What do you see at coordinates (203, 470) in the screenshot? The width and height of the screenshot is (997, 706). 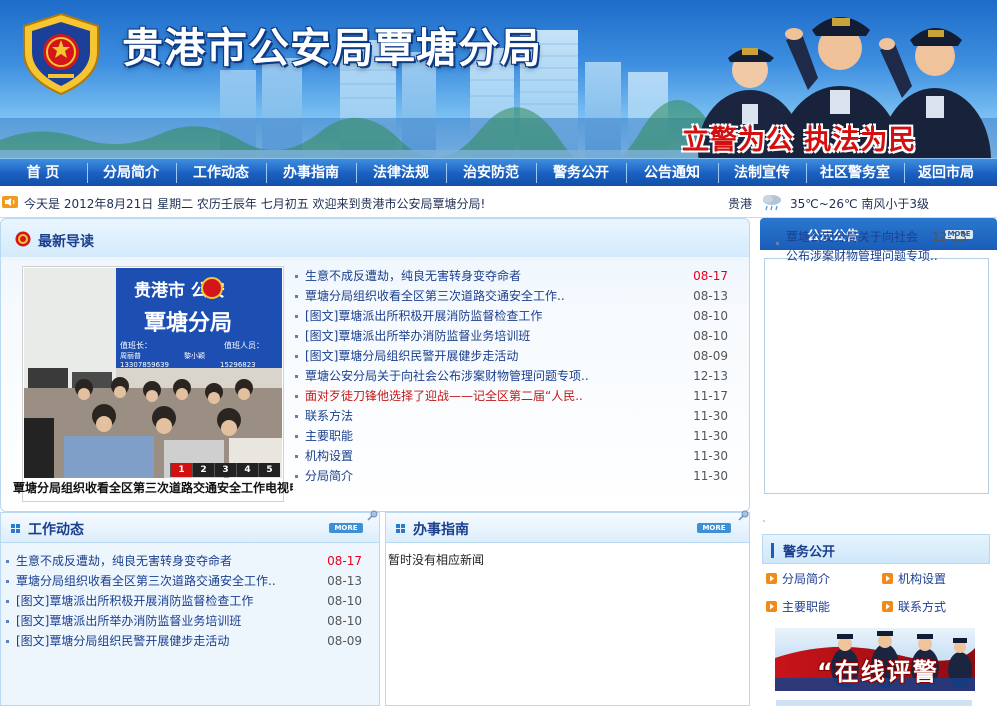 I see `slide-dot-2: 2` at bounding box center [203, 470].